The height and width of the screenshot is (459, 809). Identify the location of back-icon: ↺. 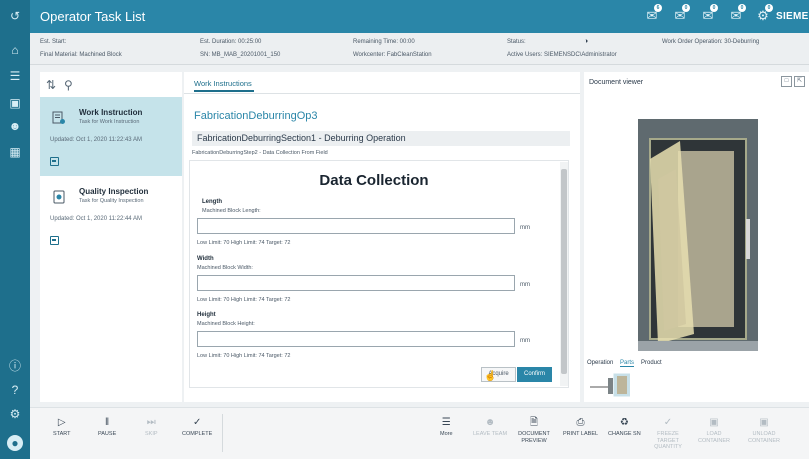
(15, 16).